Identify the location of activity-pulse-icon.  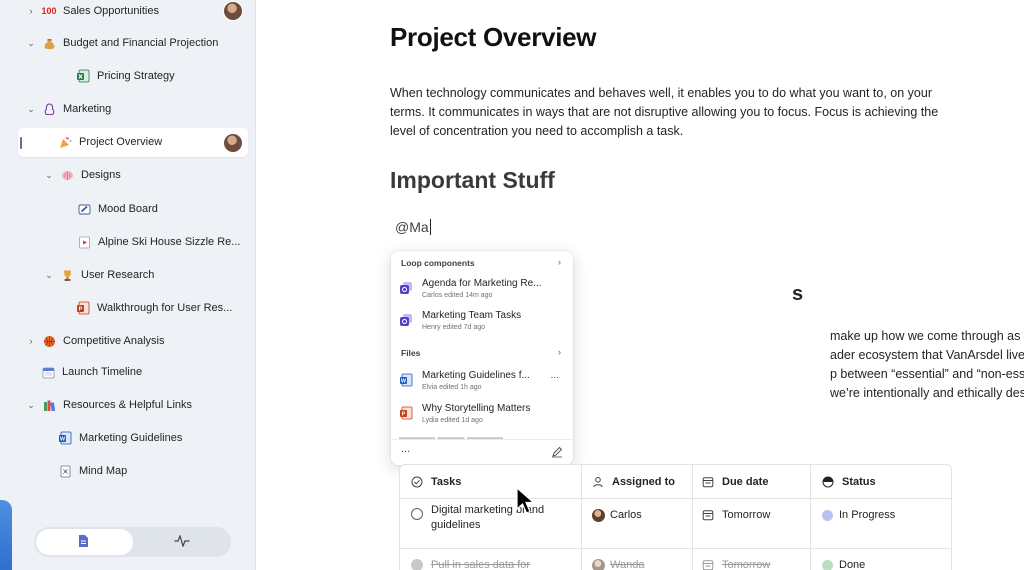
(182, 541).